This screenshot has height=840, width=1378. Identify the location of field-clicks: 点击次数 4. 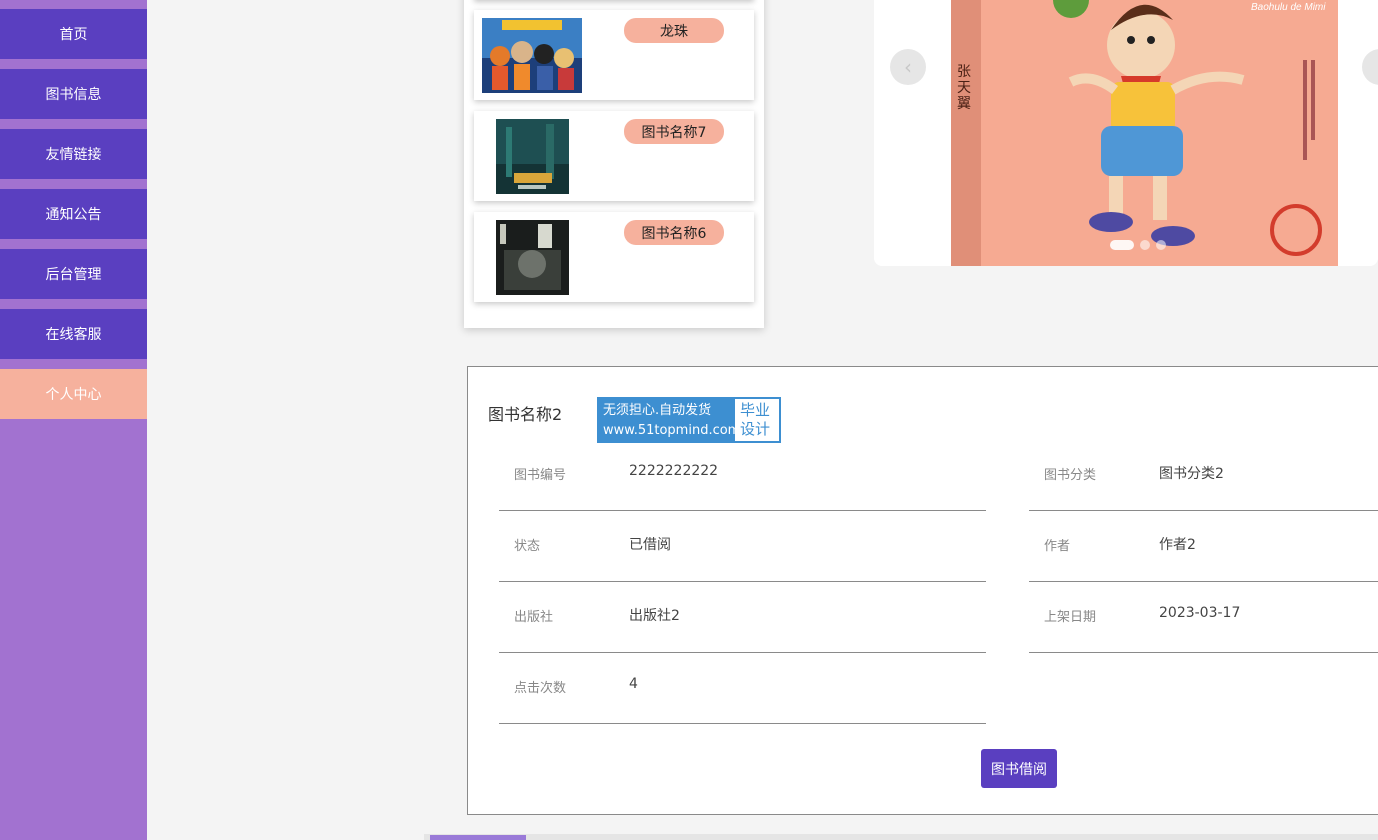
(742, 688).